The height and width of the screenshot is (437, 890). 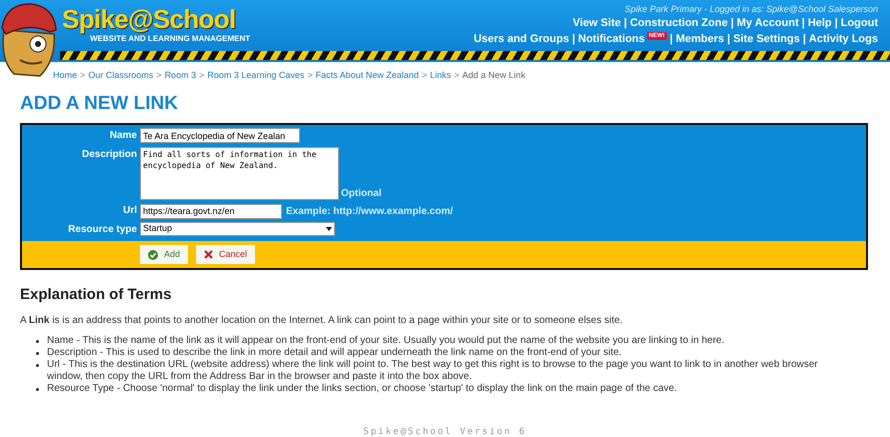 I want to click on nav-link: Activity Logs, so click(x=843, y=39).